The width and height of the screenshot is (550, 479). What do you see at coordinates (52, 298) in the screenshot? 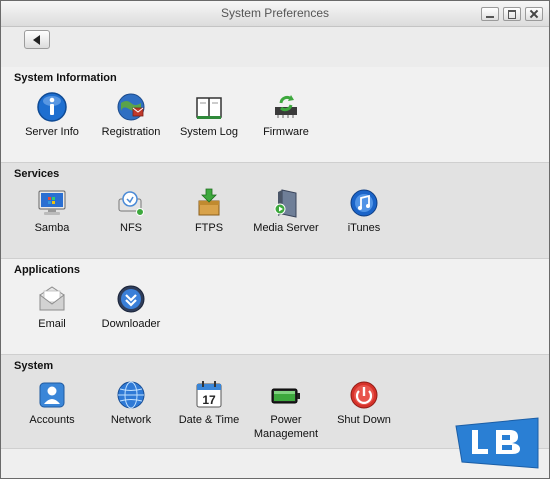
I see `envelope-icon` at bounding box center [52, 298].